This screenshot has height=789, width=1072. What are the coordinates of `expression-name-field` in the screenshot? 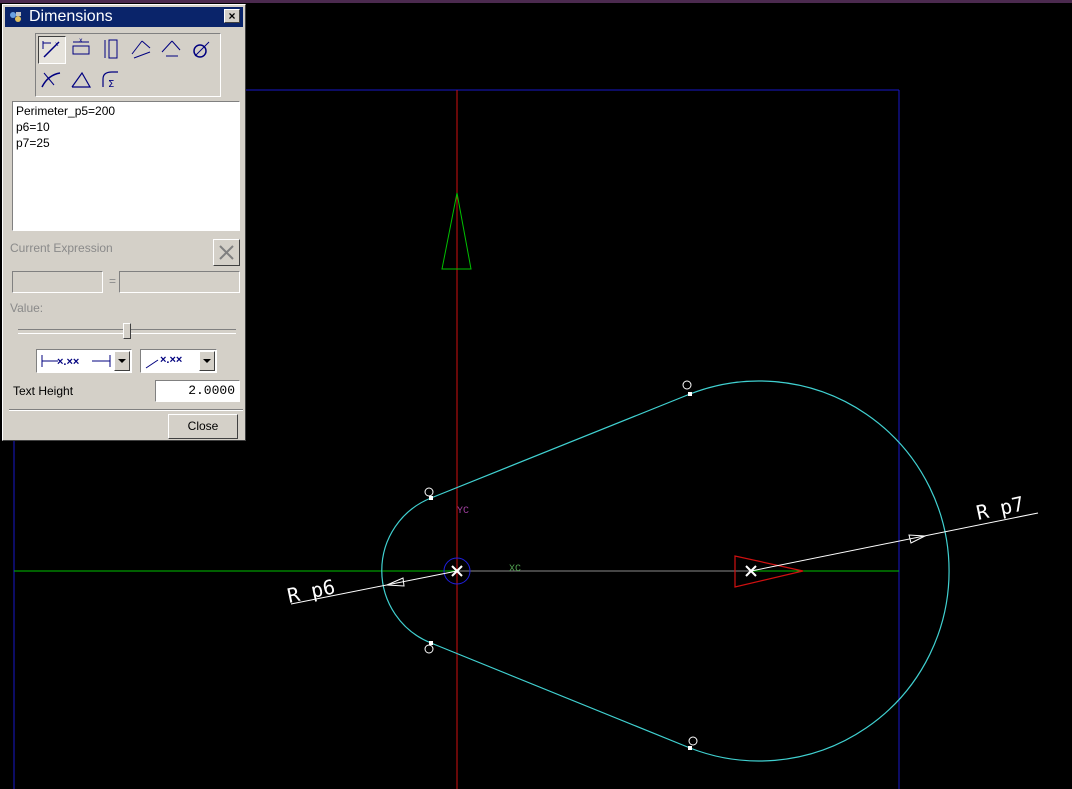 It's located at (57, 282).